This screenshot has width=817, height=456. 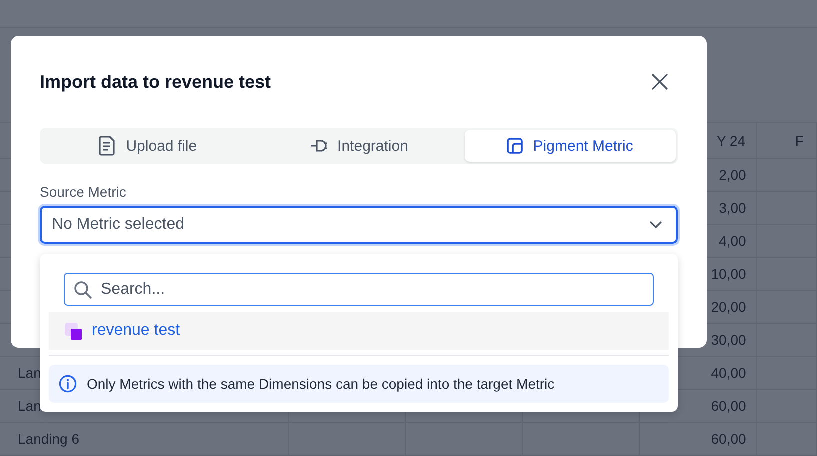 What do you see at coordinates (49, 439) in the screenshot?
I see `row-label: Landing 6` at bounding box center [49, 439].